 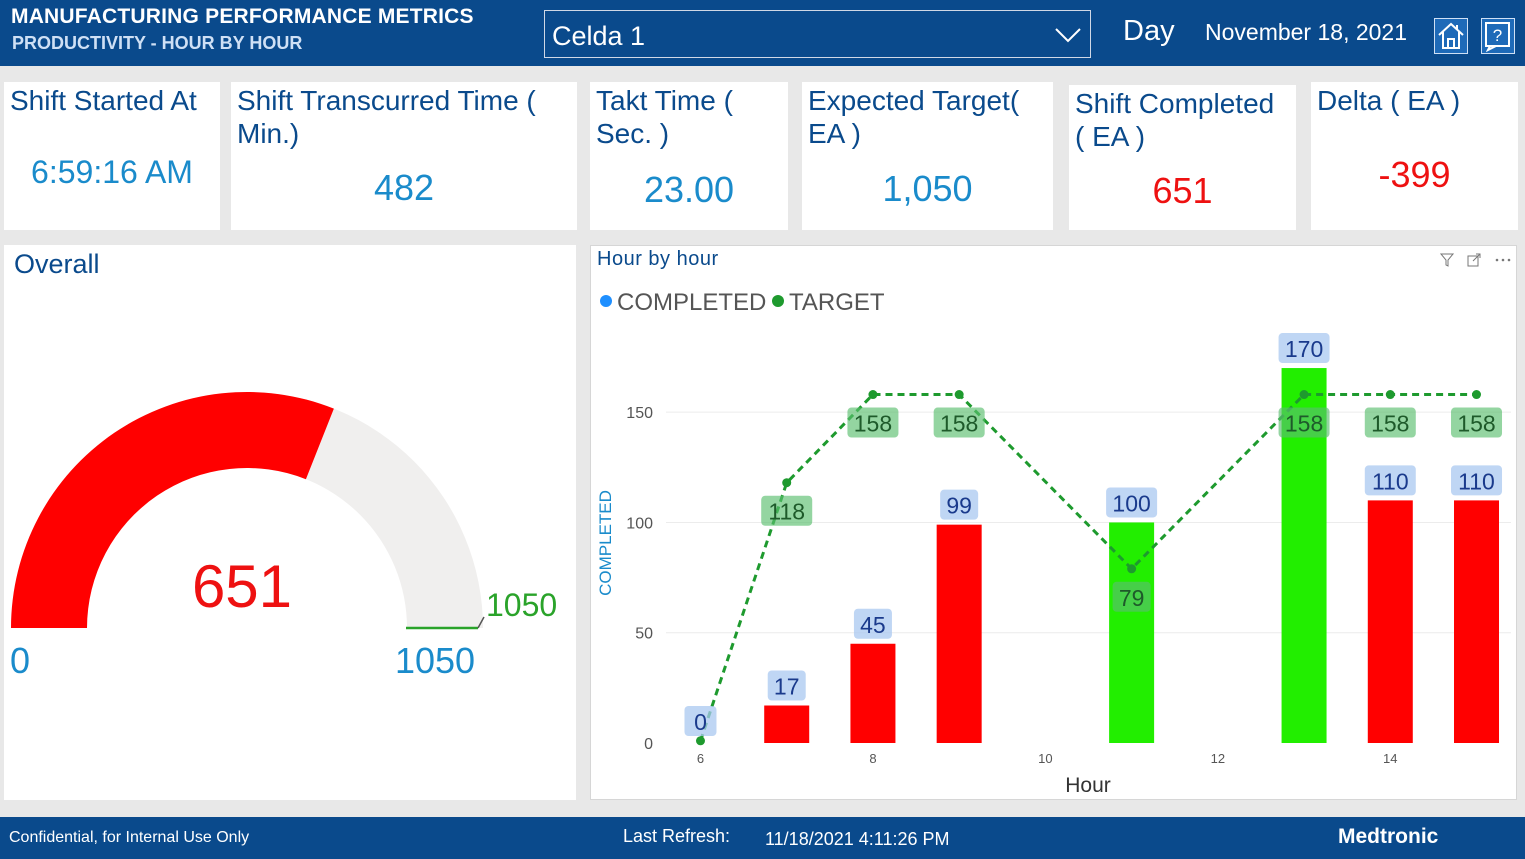 I want to click on kpi-shift-started-value: 6:59:16 AM, so click(x=112, y=172).